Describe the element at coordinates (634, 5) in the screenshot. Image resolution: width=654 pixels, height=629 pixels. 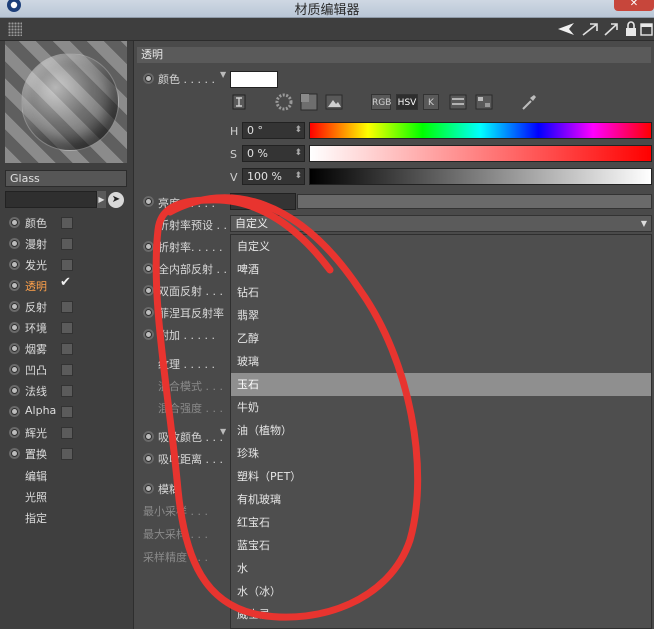
I see `close-button: ✕` at that location.